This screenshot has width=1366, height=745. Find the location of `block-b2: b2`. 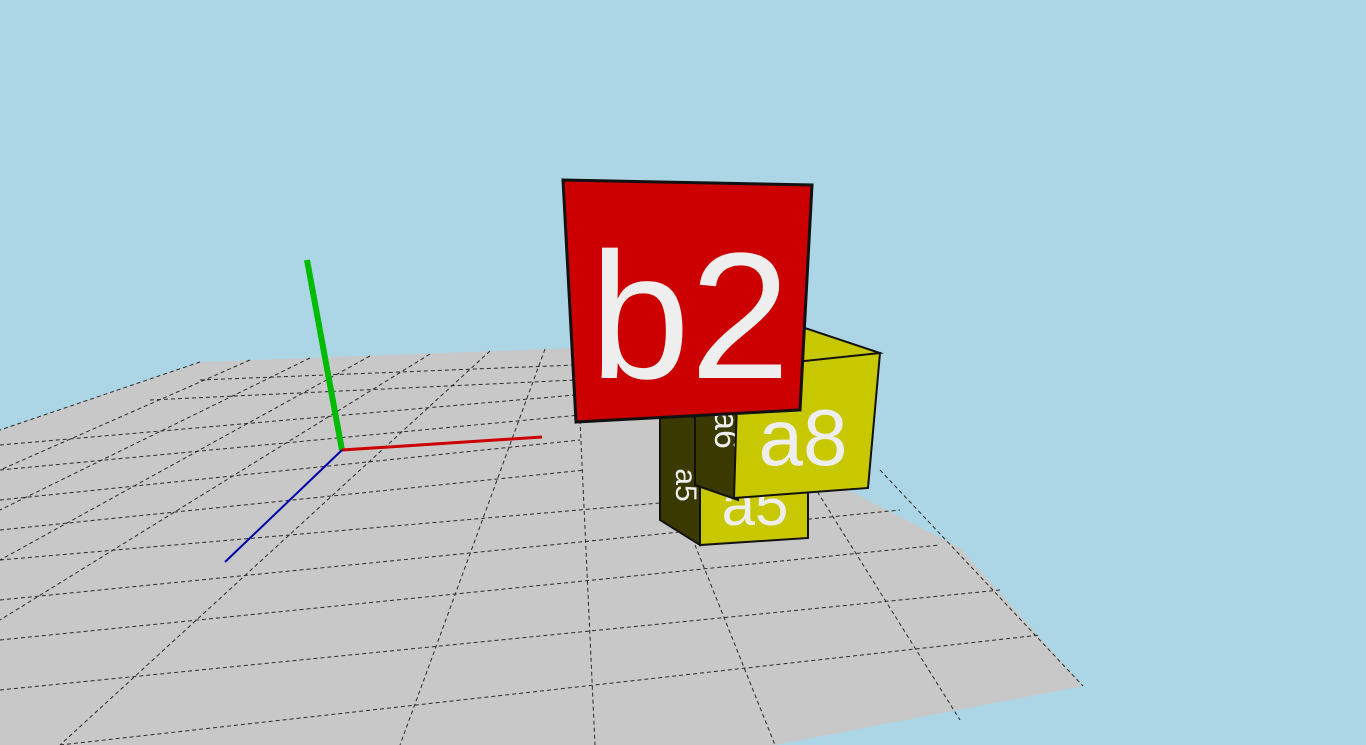

block-b2: b2 is located at coordinates (687, 301).